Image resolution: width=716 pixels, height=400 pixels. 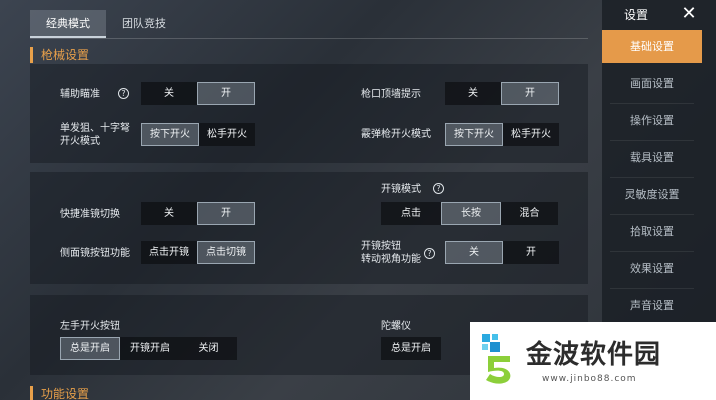 I want to click on watermark-url: www.jinbo88.com, so click(x=589, y=379).